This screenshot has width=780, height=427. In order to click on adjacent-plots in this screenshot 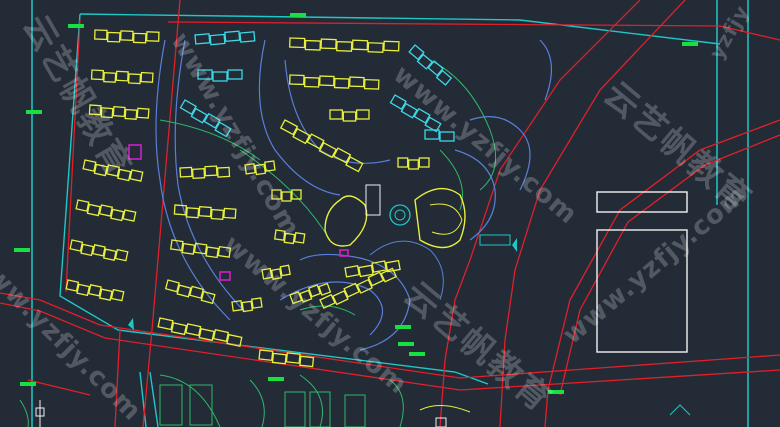, I will do `click(642, 272)`.